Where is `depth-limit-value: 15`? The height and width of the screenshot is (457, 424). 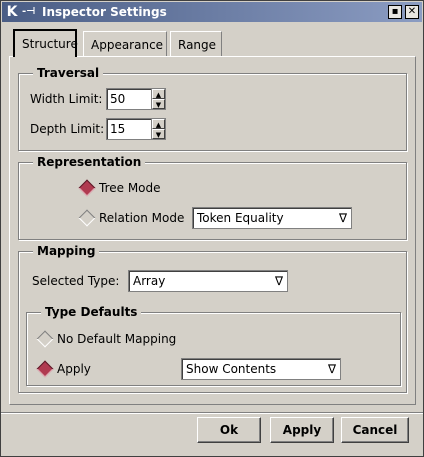 depth-limit-value: 15 is located at coordinates (118, 129).